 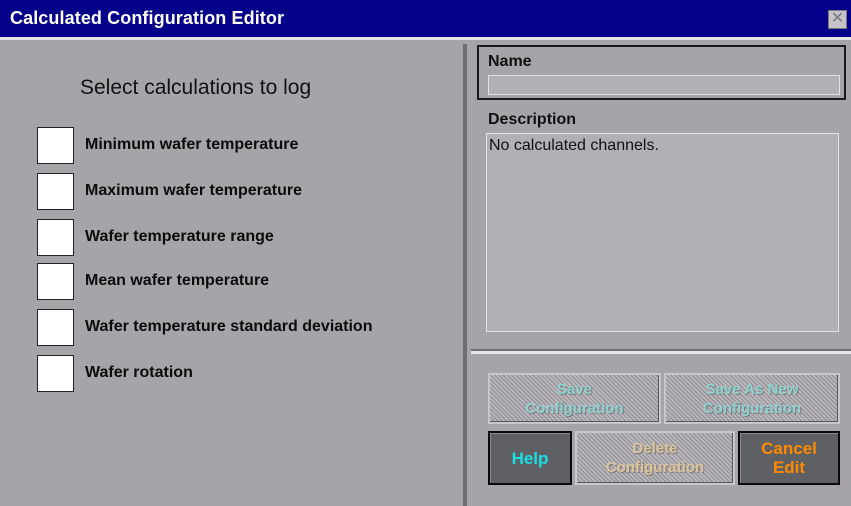 I want to click on checkbox-wafer-temperature-standard-deviation, so click(x=55, y=327).